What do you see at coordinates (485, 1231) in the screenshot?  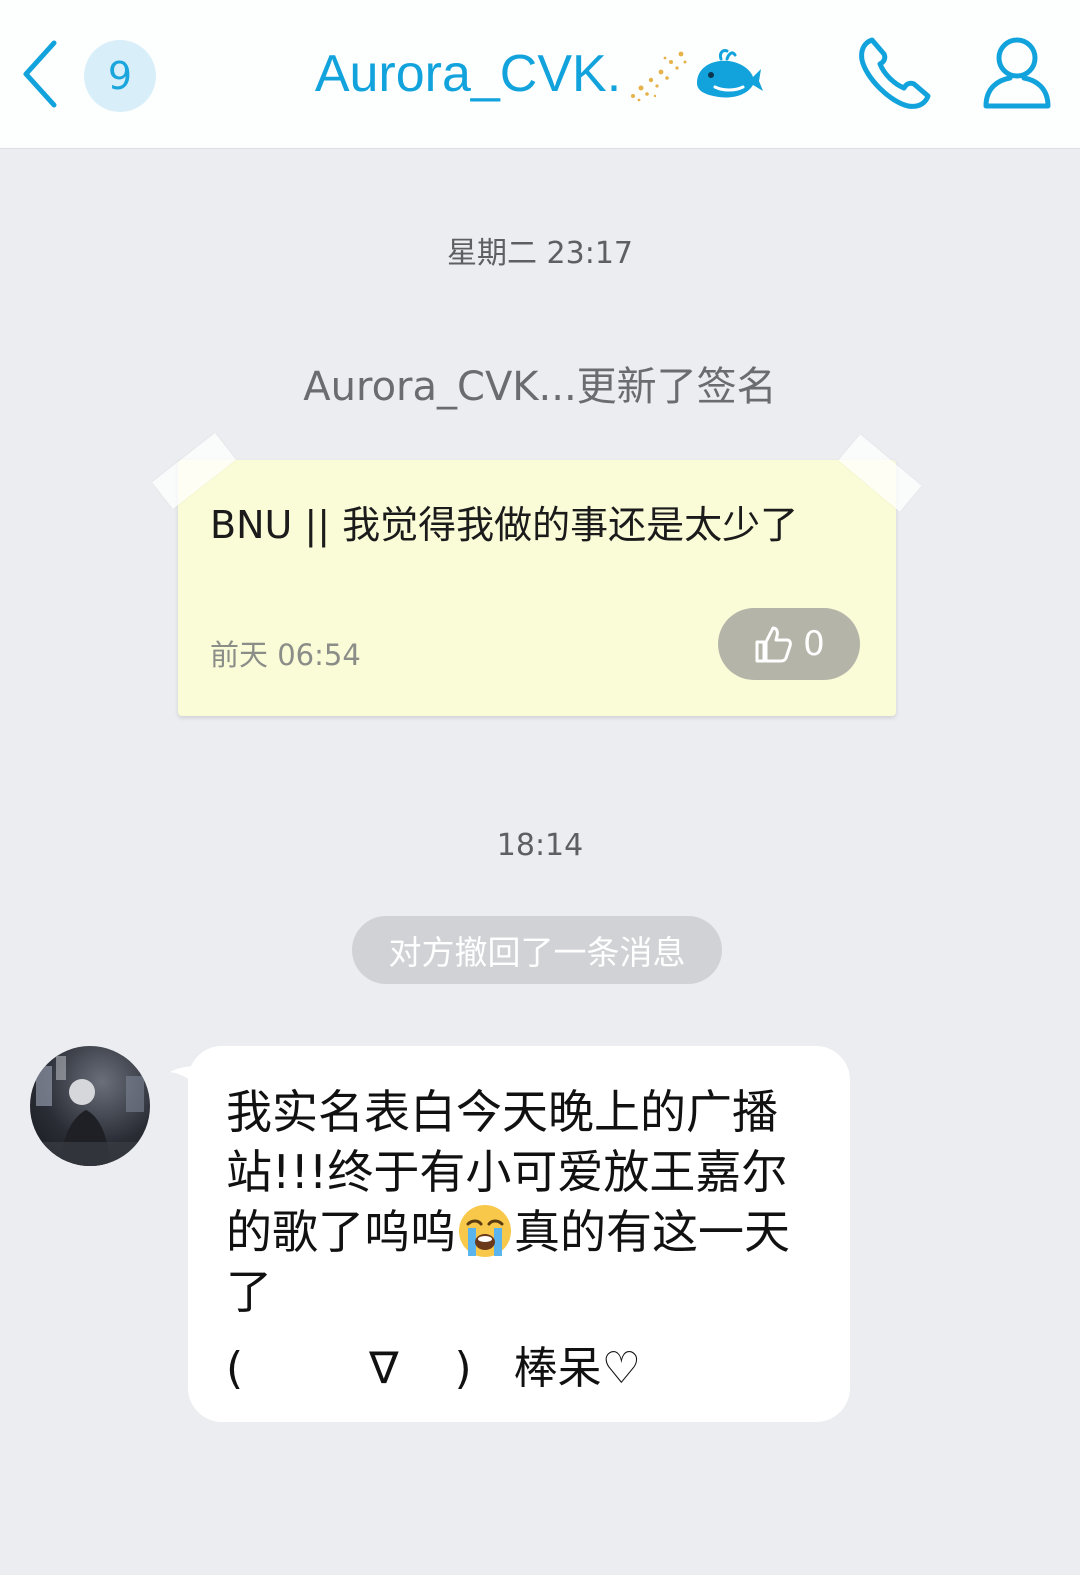 I see `crying-face-emoji-icon` at bounding box center [485, 1231].